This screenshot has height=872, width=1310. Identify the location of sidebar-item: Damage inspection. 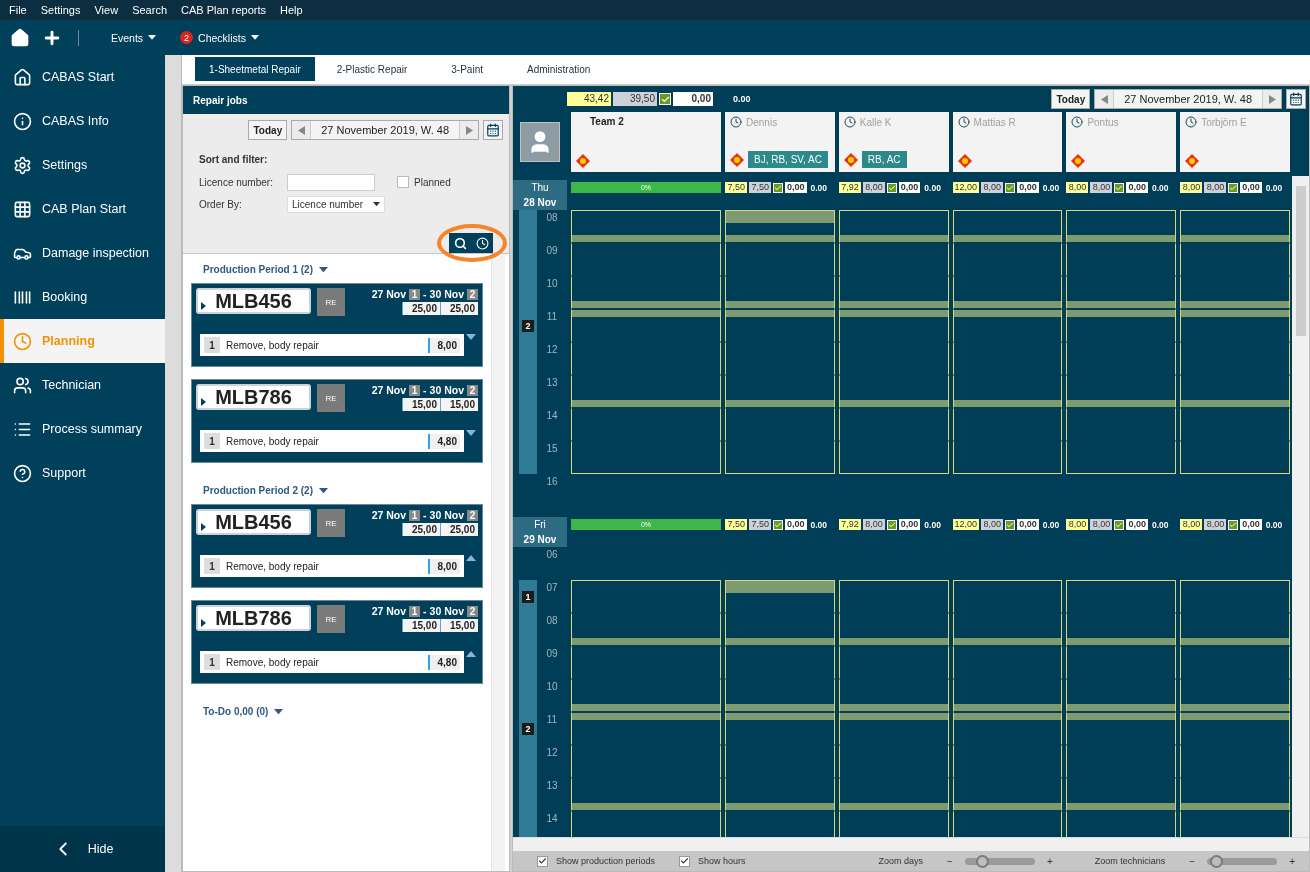
(82, 253).